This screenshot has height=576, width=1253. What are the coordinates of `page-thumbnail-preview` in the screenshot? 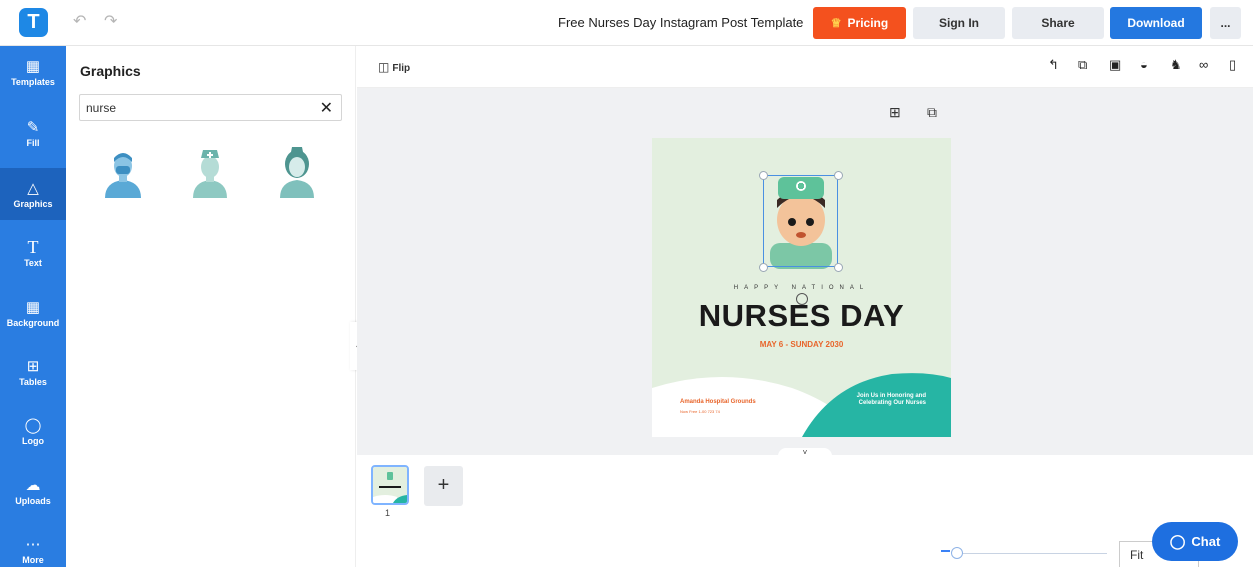 It's located at (390, 485).